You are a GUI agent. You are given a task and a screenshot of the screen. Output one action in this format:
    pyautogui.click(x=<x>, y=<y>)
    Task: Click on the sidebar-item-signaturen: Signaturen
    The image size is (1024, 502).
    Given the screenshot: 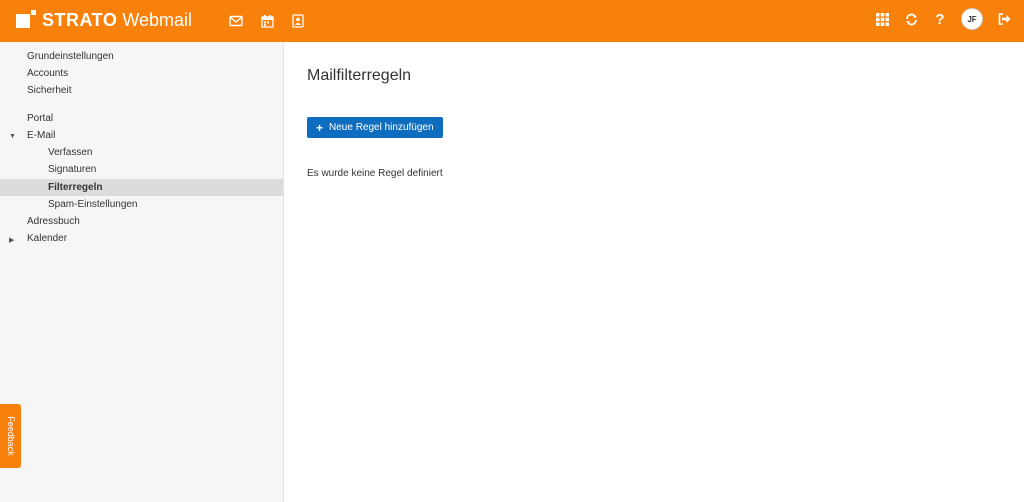 What is the action you would take?
    pyautogui.click(x=141, y=169)
    